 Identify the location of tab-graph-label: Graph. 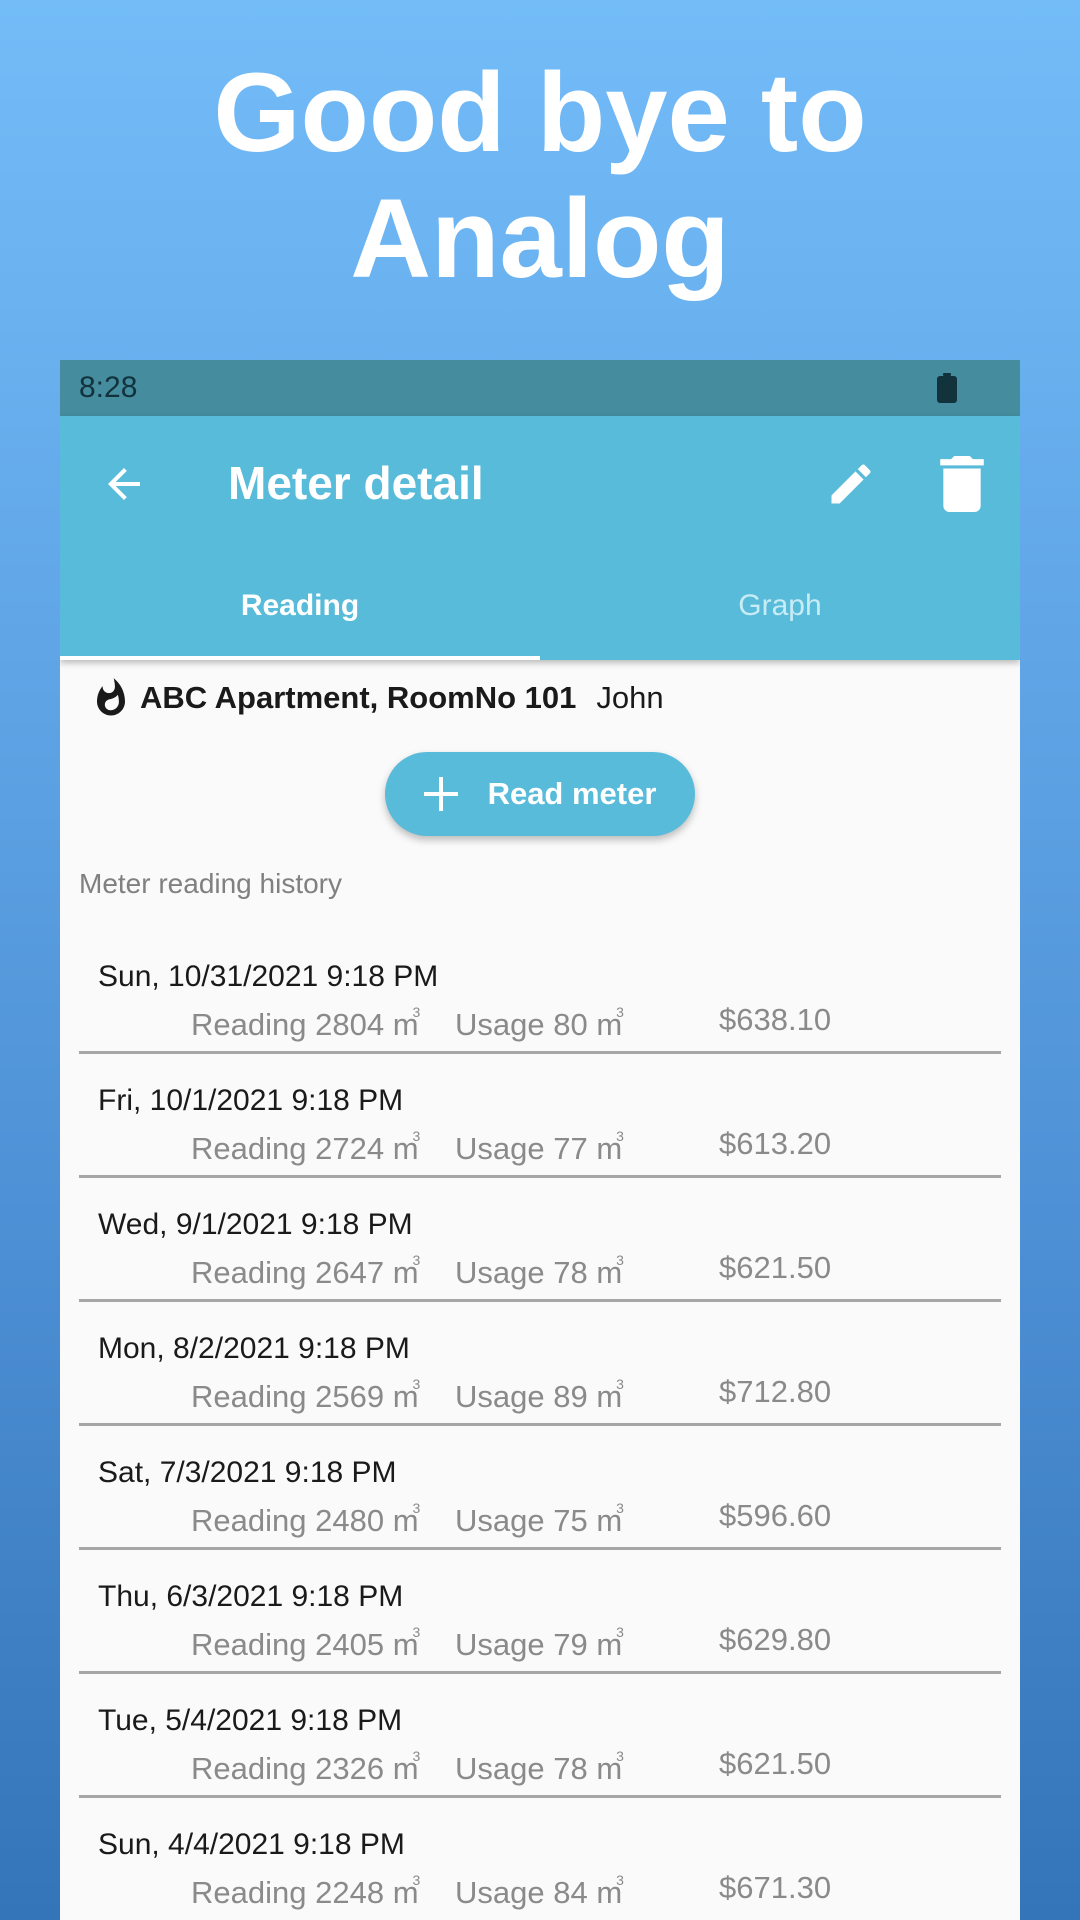
(780, 605).